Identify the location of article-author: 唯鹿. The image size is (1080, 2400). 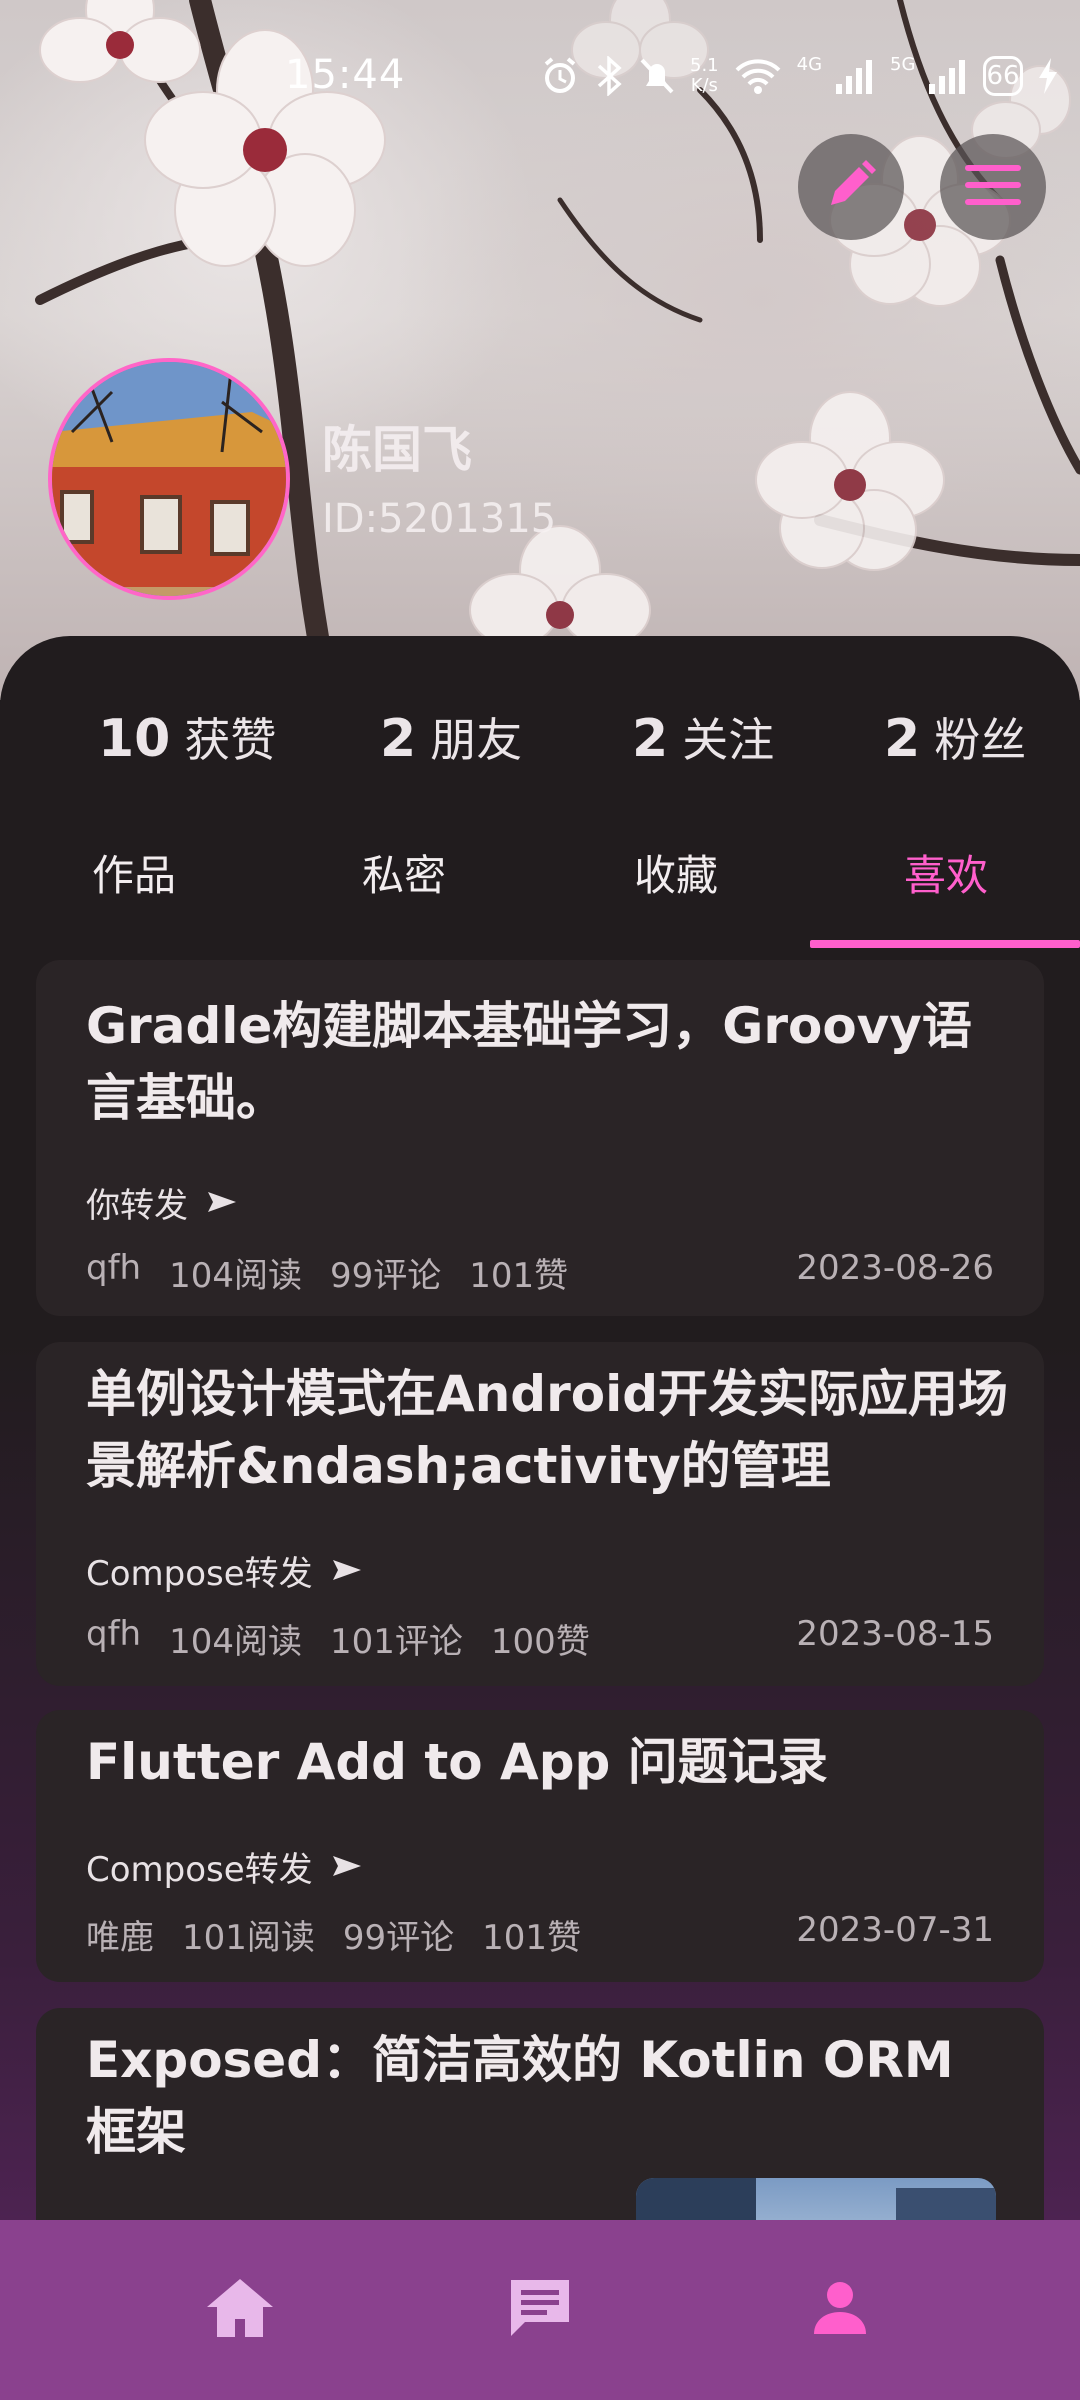
(120, 1938).